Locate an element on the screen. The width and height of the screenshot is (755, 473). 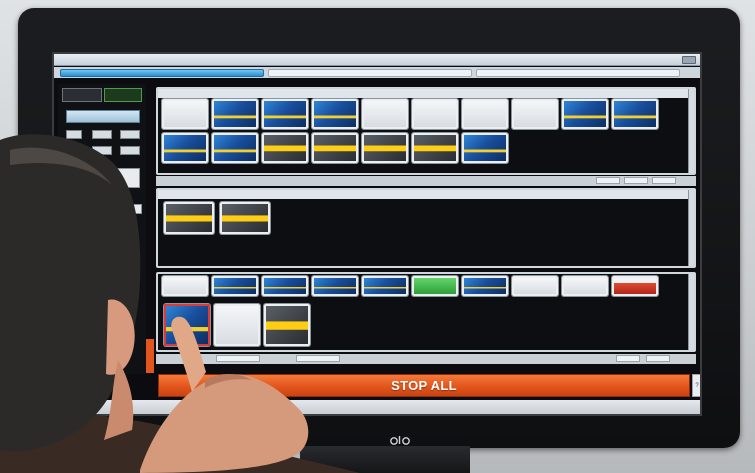
stop-all-label: STOP ALL is located at coordinates (424, 385).